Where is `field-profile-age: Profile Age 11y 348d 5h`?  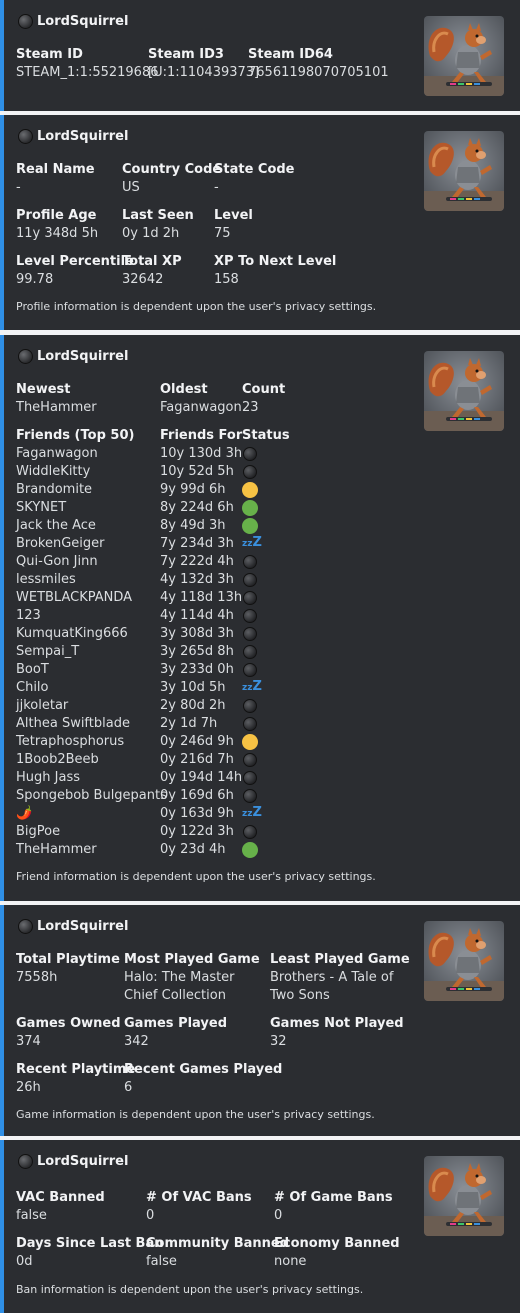 field-profile-age: Profile Age 11y 348d 5h is located at coordinates (57, 225).